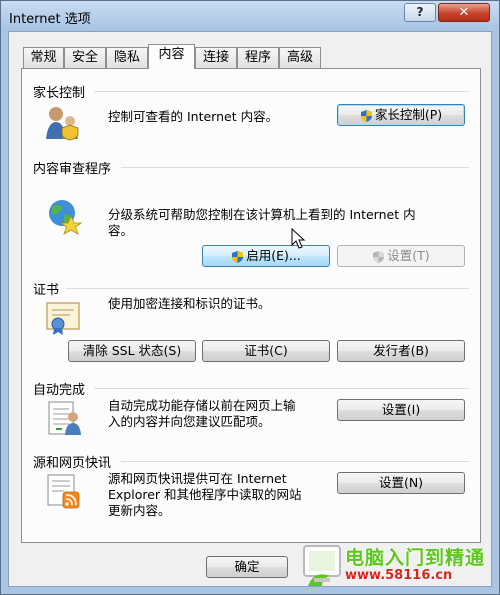 The width and height of the screenshot is (500, 595). What do you see at coordinates (415, 558) in the screenshot?
I see `watermark-title: 电脑入门到精通` at bounding box center [415, 558].